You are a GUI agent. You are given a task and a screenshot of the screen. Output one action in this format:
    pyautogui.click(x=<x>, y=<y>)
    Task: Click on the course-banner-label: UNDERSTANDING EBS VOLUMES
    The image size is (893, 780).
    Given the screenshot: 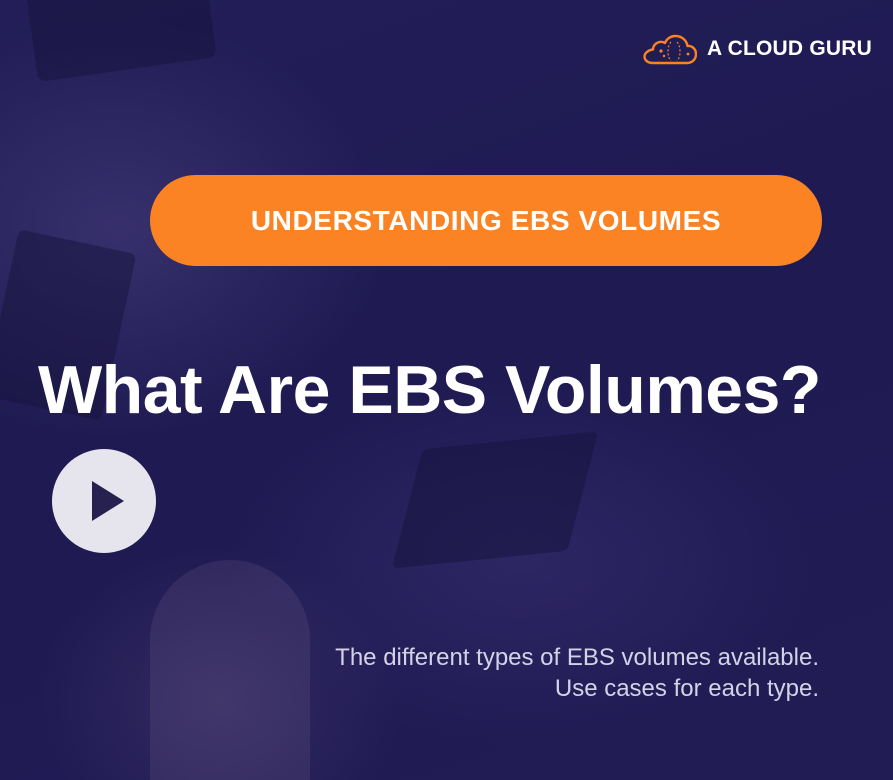 What is the action you would take?
    pyautogui.click(x=486, y=220)
    